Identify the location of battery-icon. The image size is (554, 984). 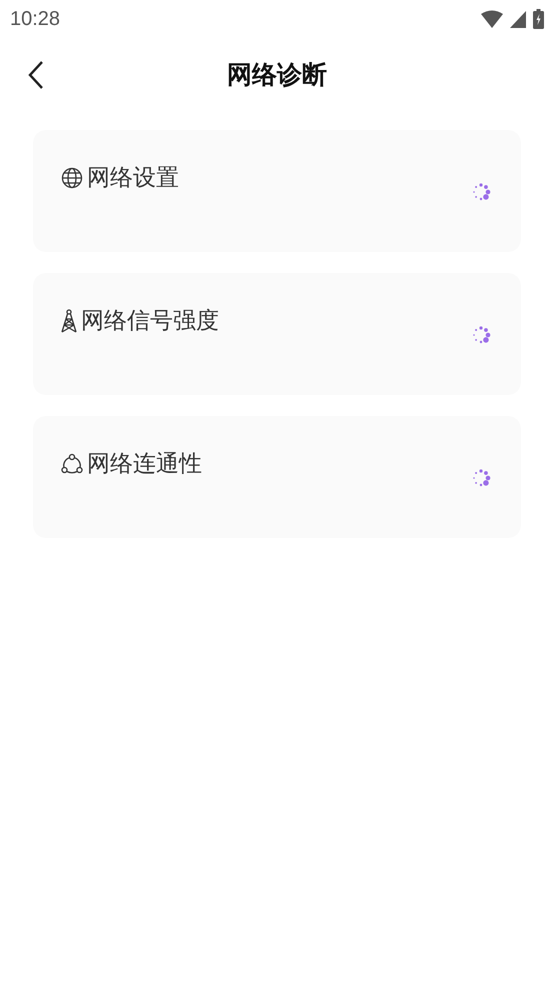
(538, 19).